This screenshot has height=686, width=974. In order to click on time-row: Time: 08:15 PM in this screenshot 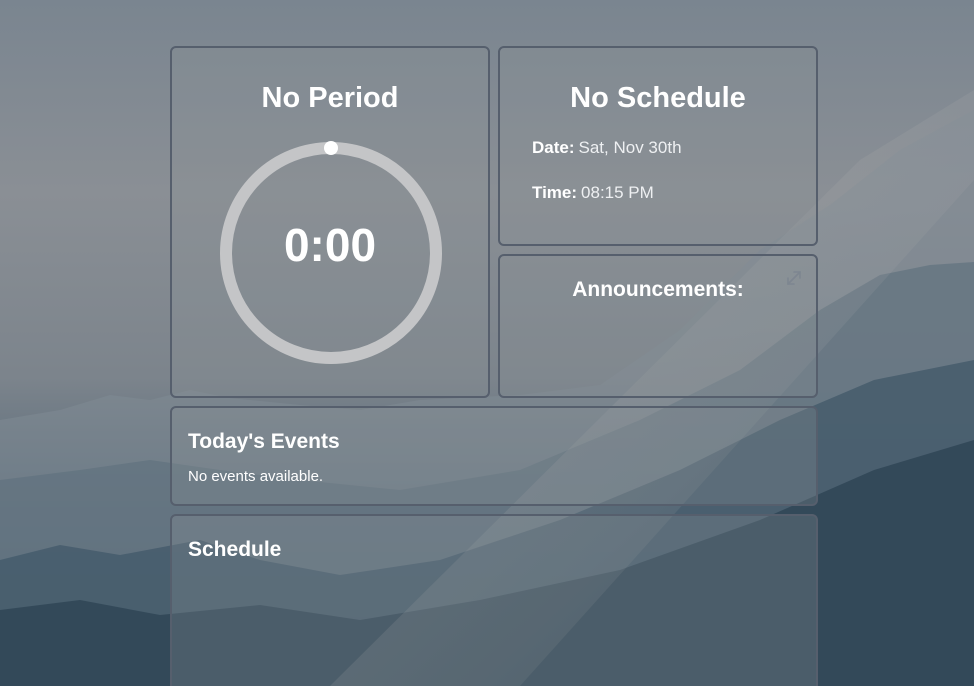, I will do `click(593, 193)`.